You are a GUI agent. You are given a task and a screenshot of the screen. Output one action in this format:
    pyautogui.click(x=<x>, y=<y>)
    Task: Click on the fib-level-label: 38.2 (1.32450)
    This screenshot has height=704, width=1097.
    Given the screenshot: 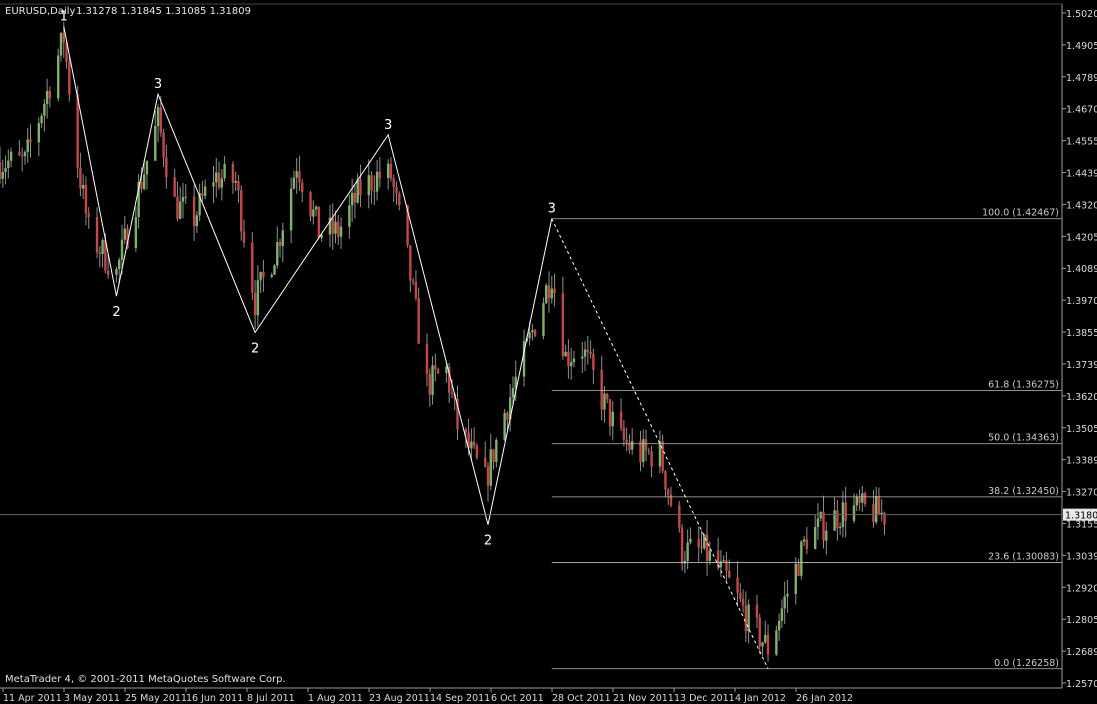 What is the action you would take?
    pyautogui.click(x=1023, y=491)
    